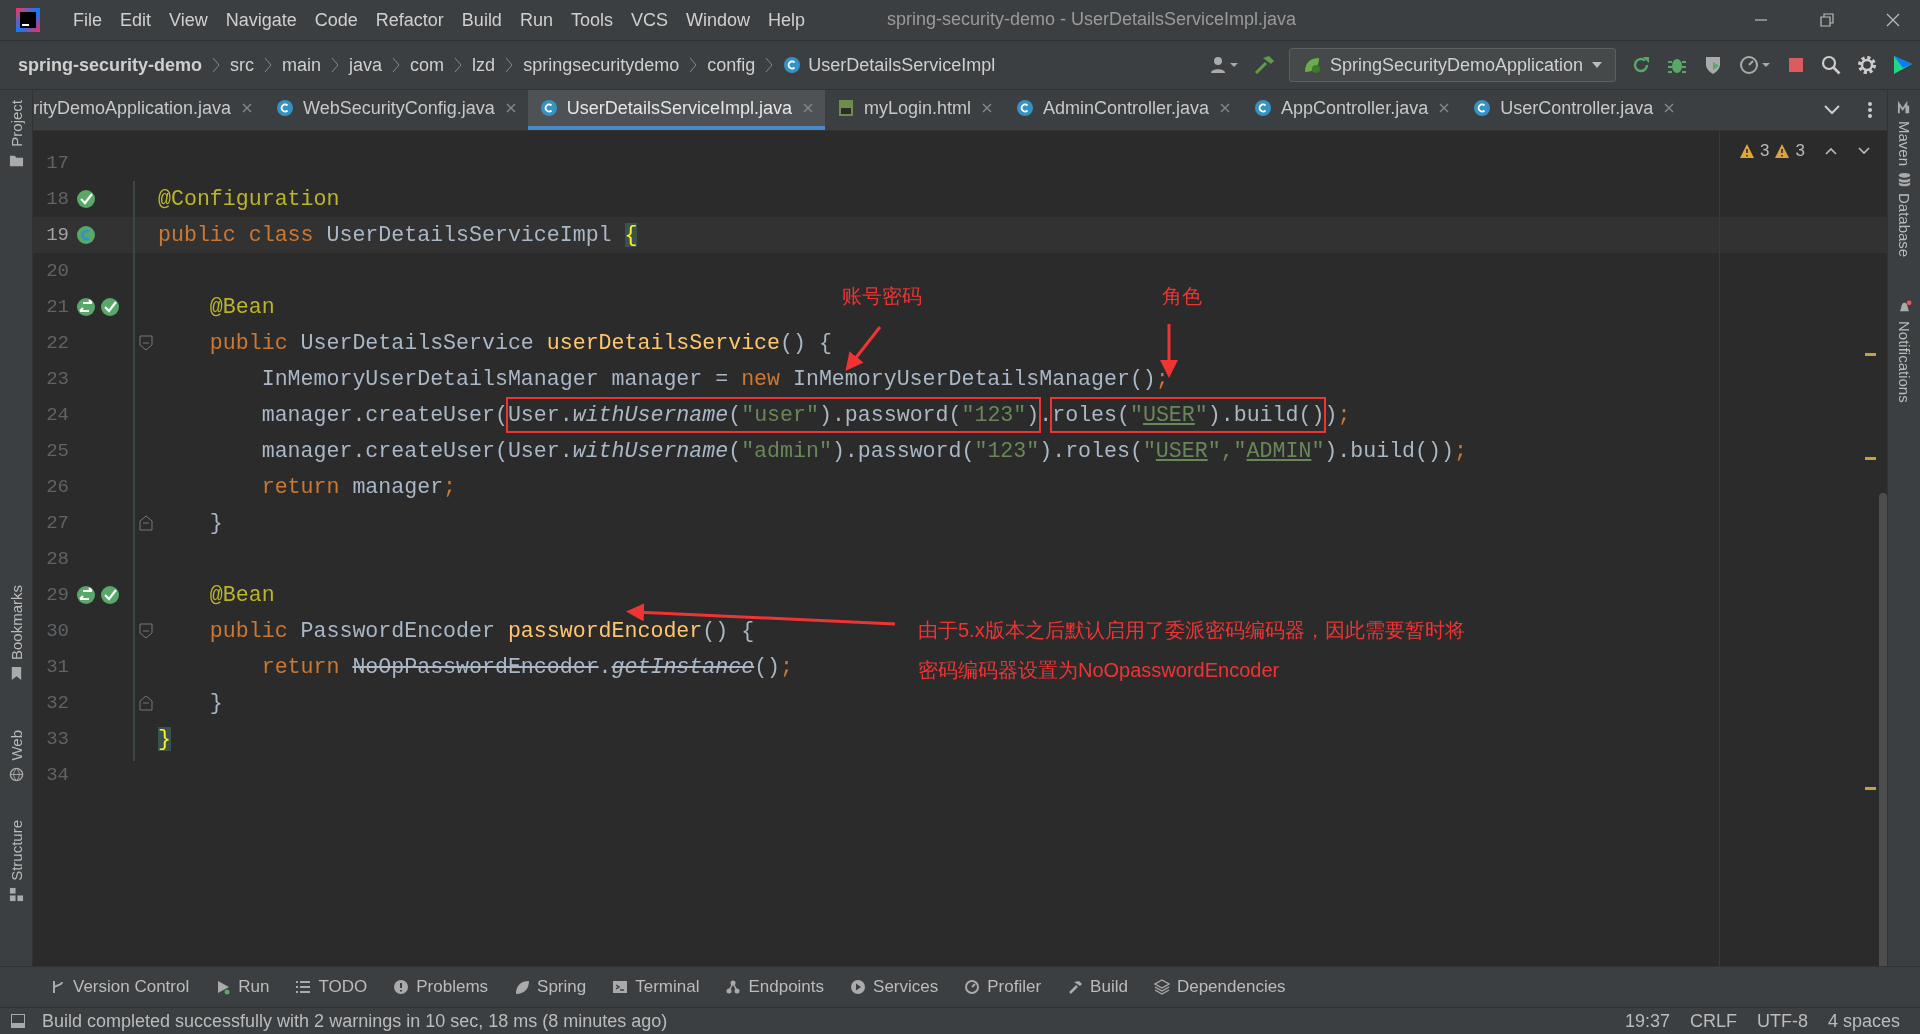 The image size is (1920, 1034). Describe the element at coordinates (1574, 110) in the screenshot. I see `editor-tab: UserController.java` at that location.